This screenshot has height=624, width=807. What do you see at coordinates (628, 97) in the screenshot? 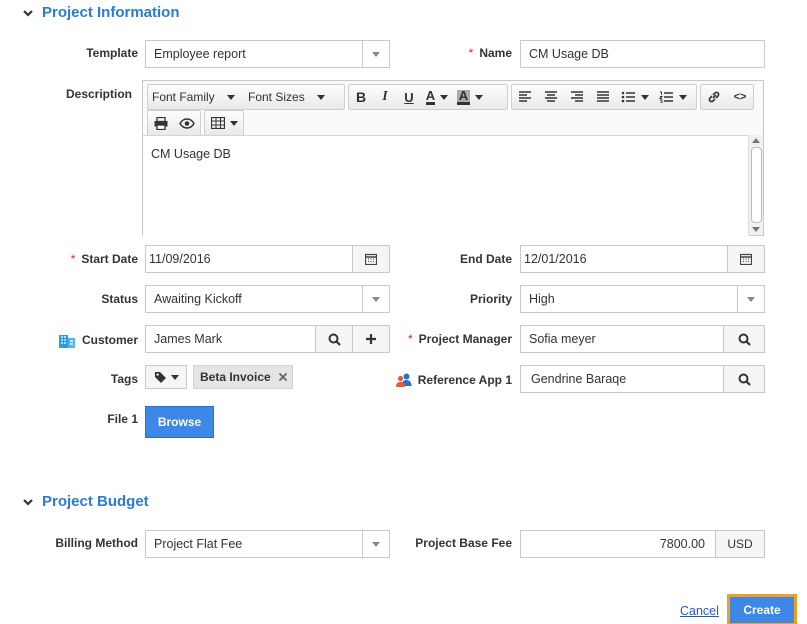
I see `bullet-list-icon` at bounding box center [628, 97].